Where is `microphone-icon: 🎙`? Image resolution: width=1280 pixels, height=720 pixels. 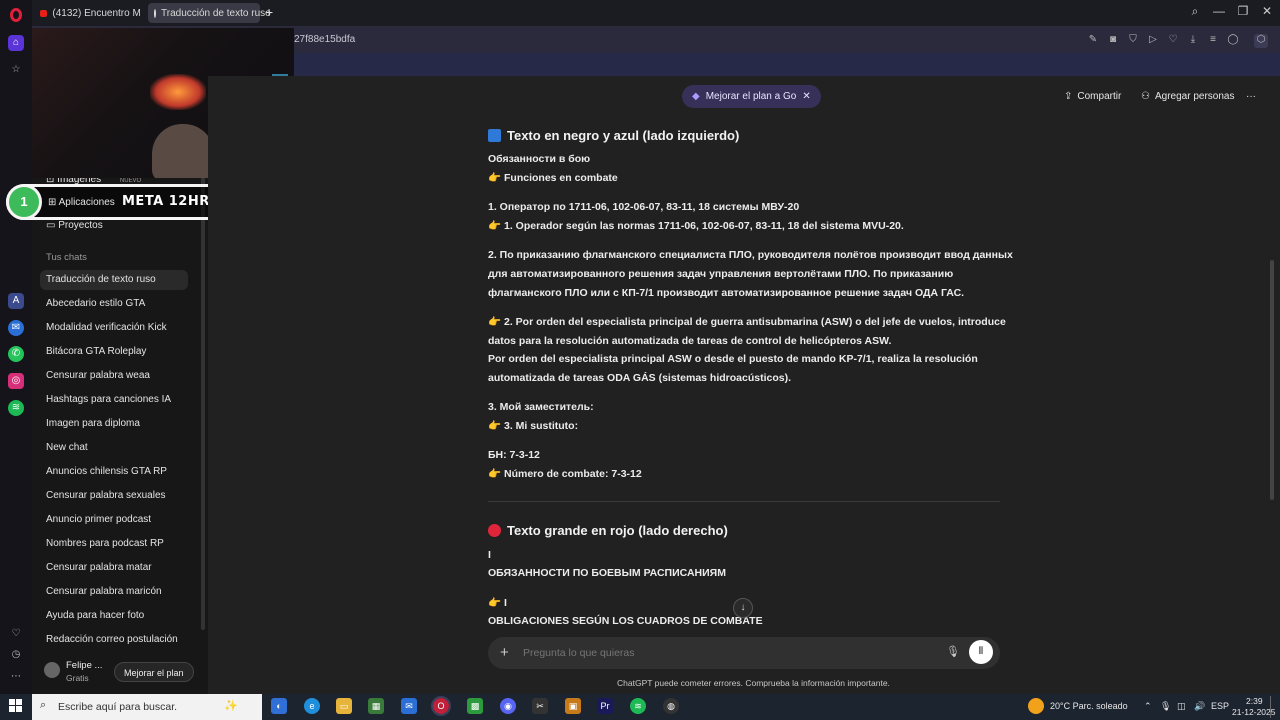 microphone-icon: 🎙 is located at coordinates (953, 651).